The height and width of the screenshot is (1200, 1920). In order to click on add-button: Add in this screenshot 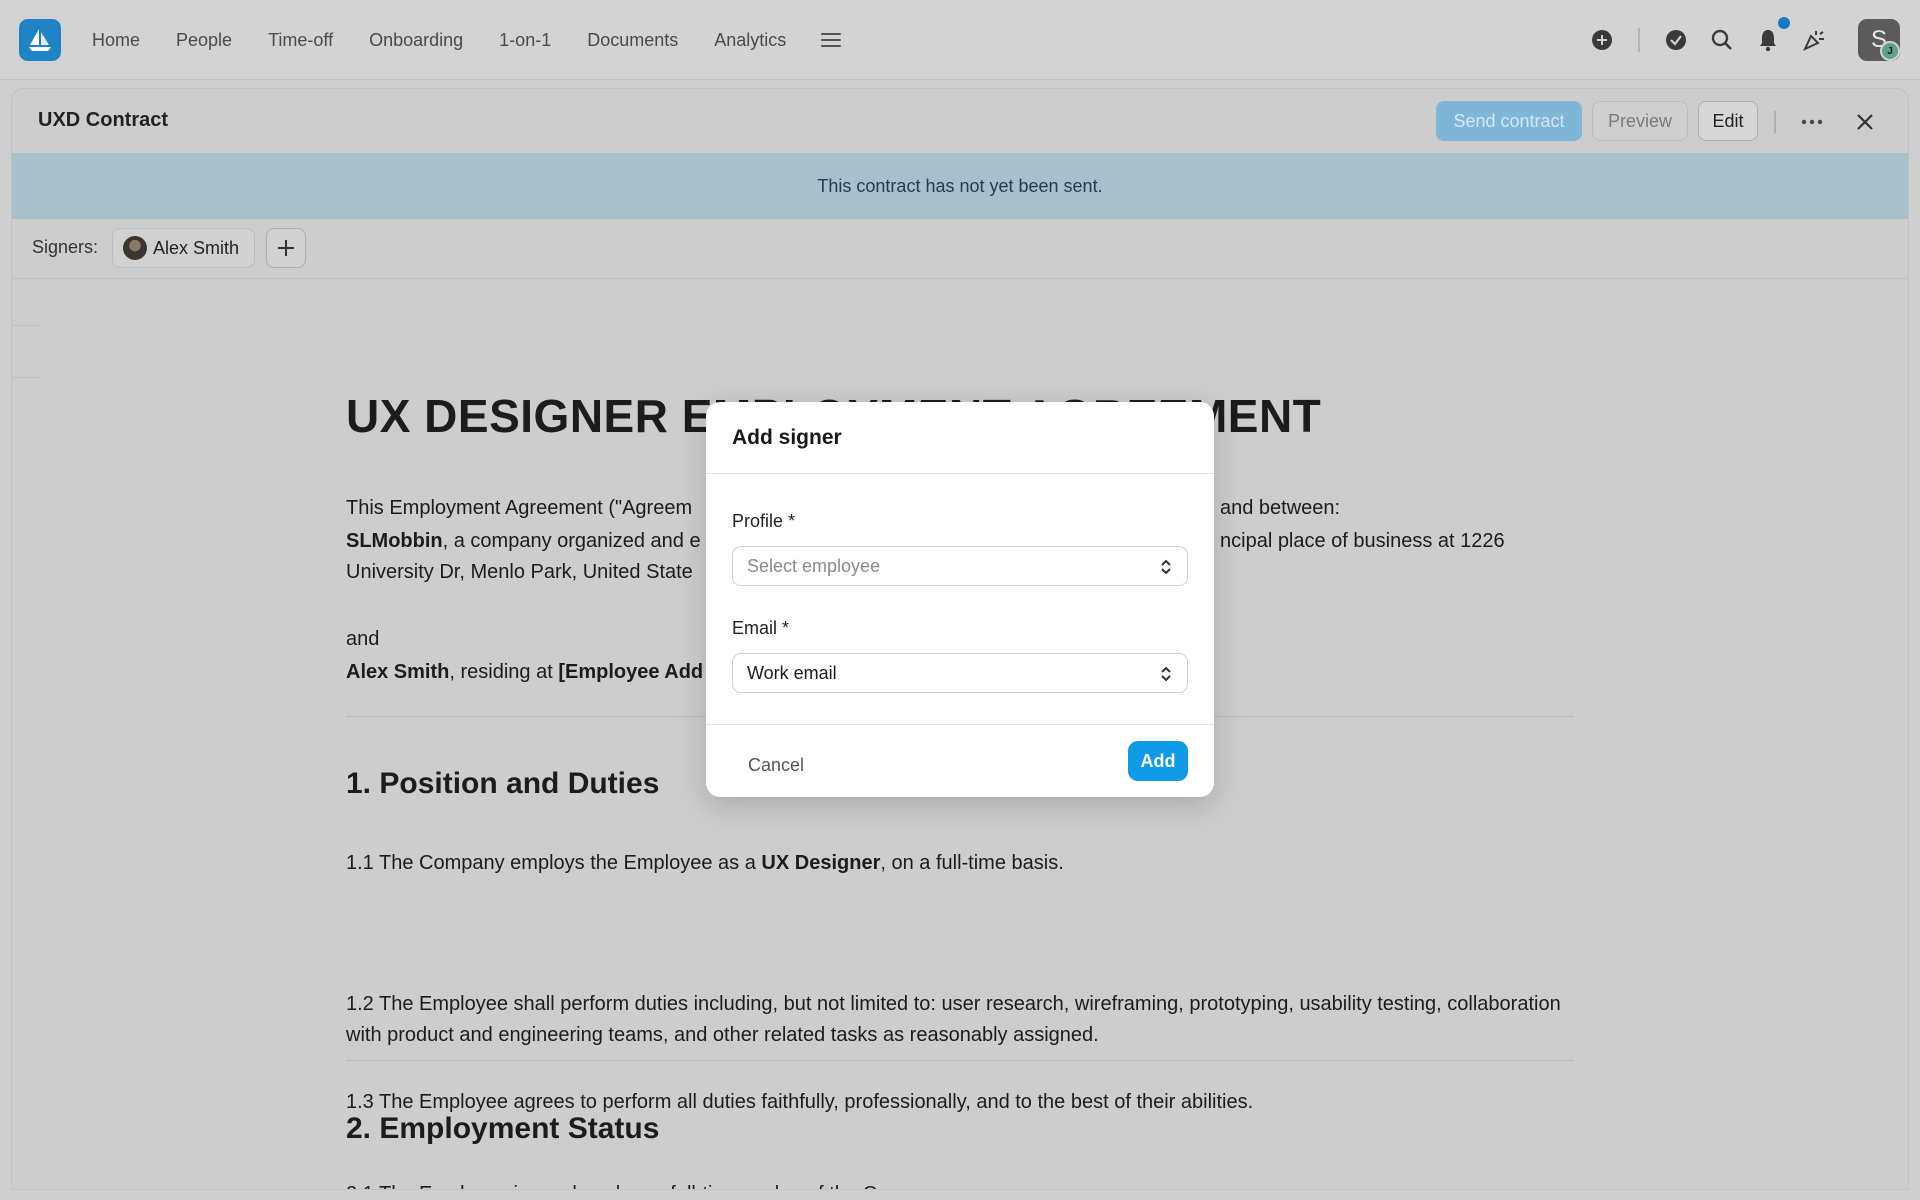, I will do `click(1158, 761)`.